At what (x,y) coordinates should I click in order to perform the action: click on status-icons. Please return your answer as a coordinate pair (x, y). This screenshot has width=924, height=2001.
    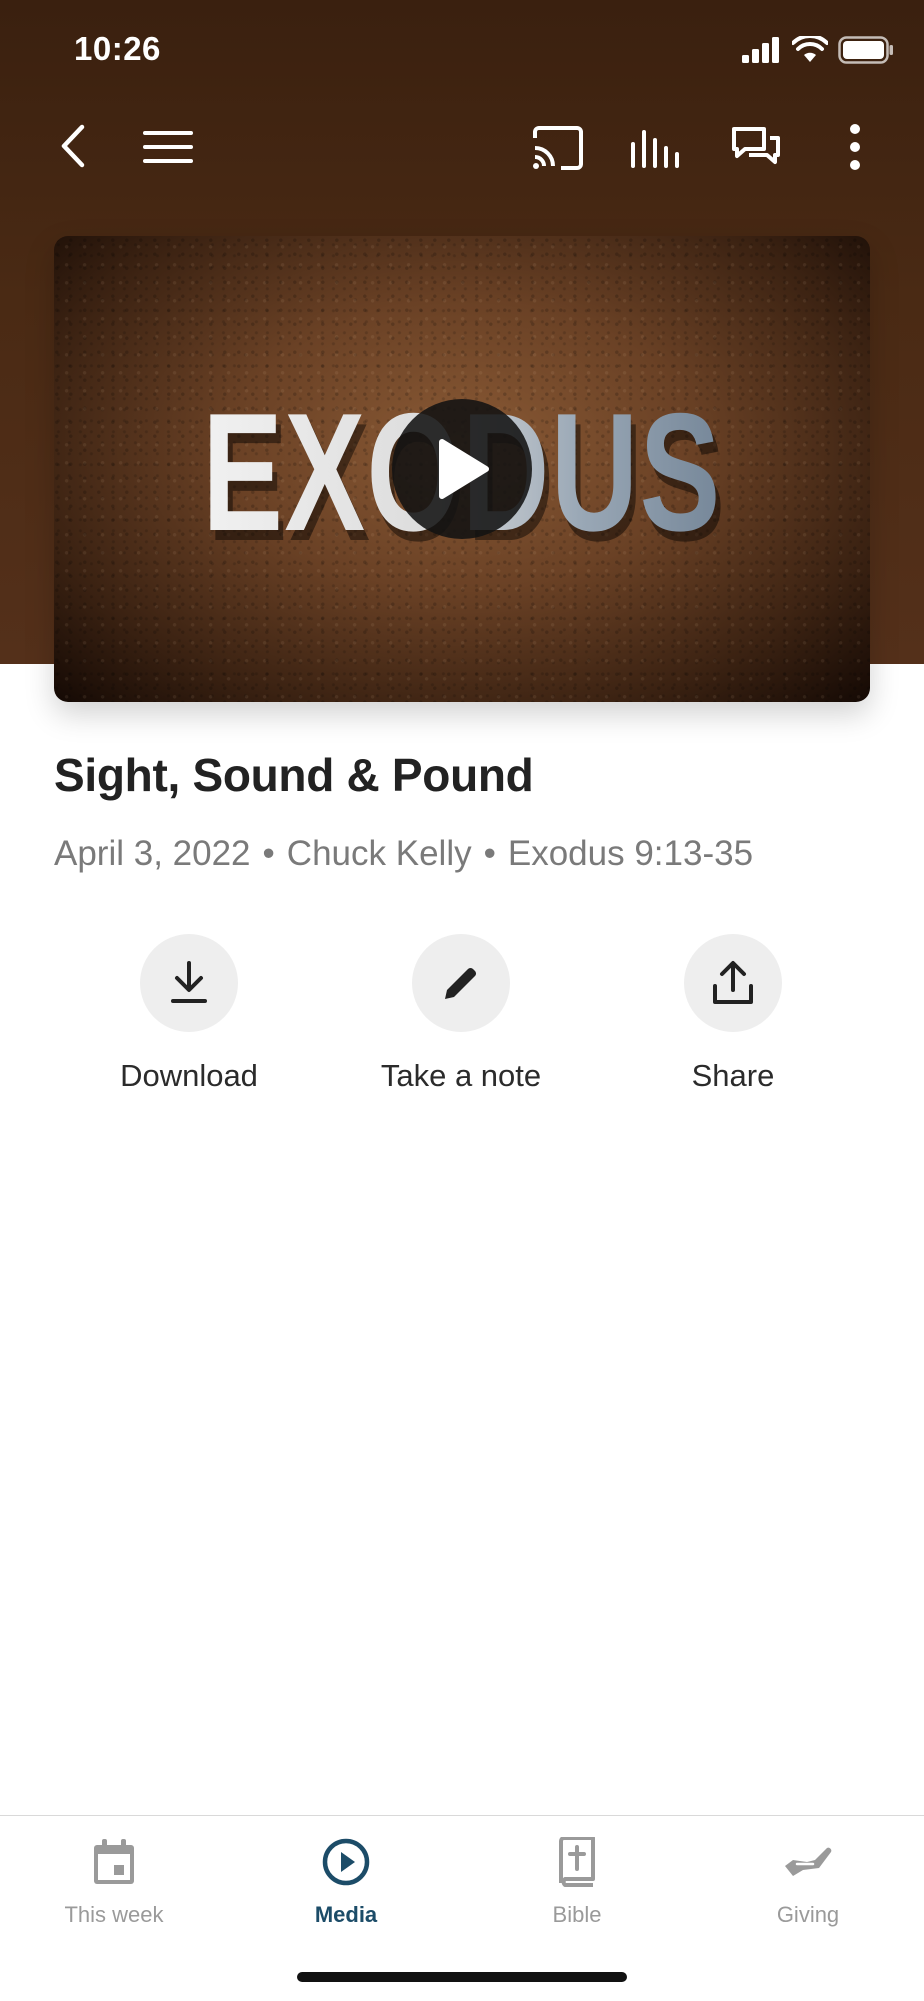
    Looking at the image, I should click on (818, 50).